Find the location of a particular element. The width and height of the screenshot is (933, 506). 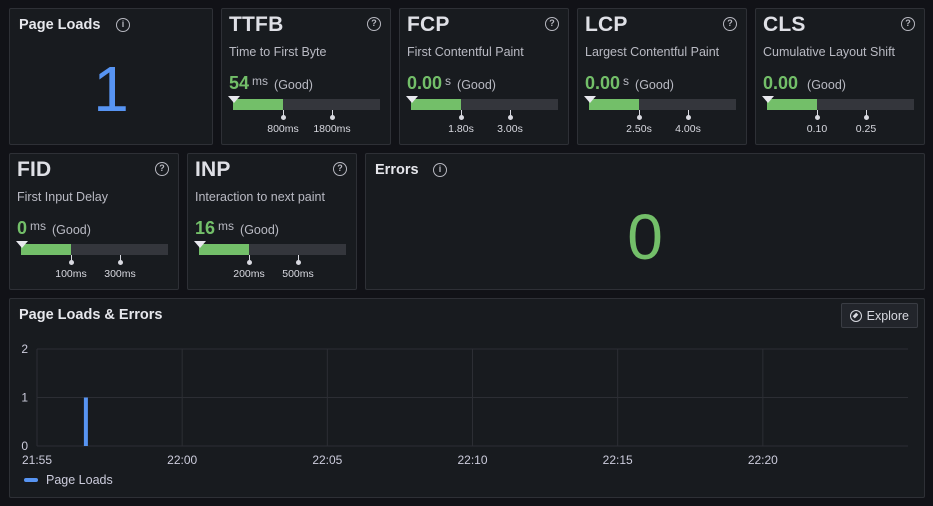

page-loads-panel: Page Loads i 1 is located at coordinates (111, 76).